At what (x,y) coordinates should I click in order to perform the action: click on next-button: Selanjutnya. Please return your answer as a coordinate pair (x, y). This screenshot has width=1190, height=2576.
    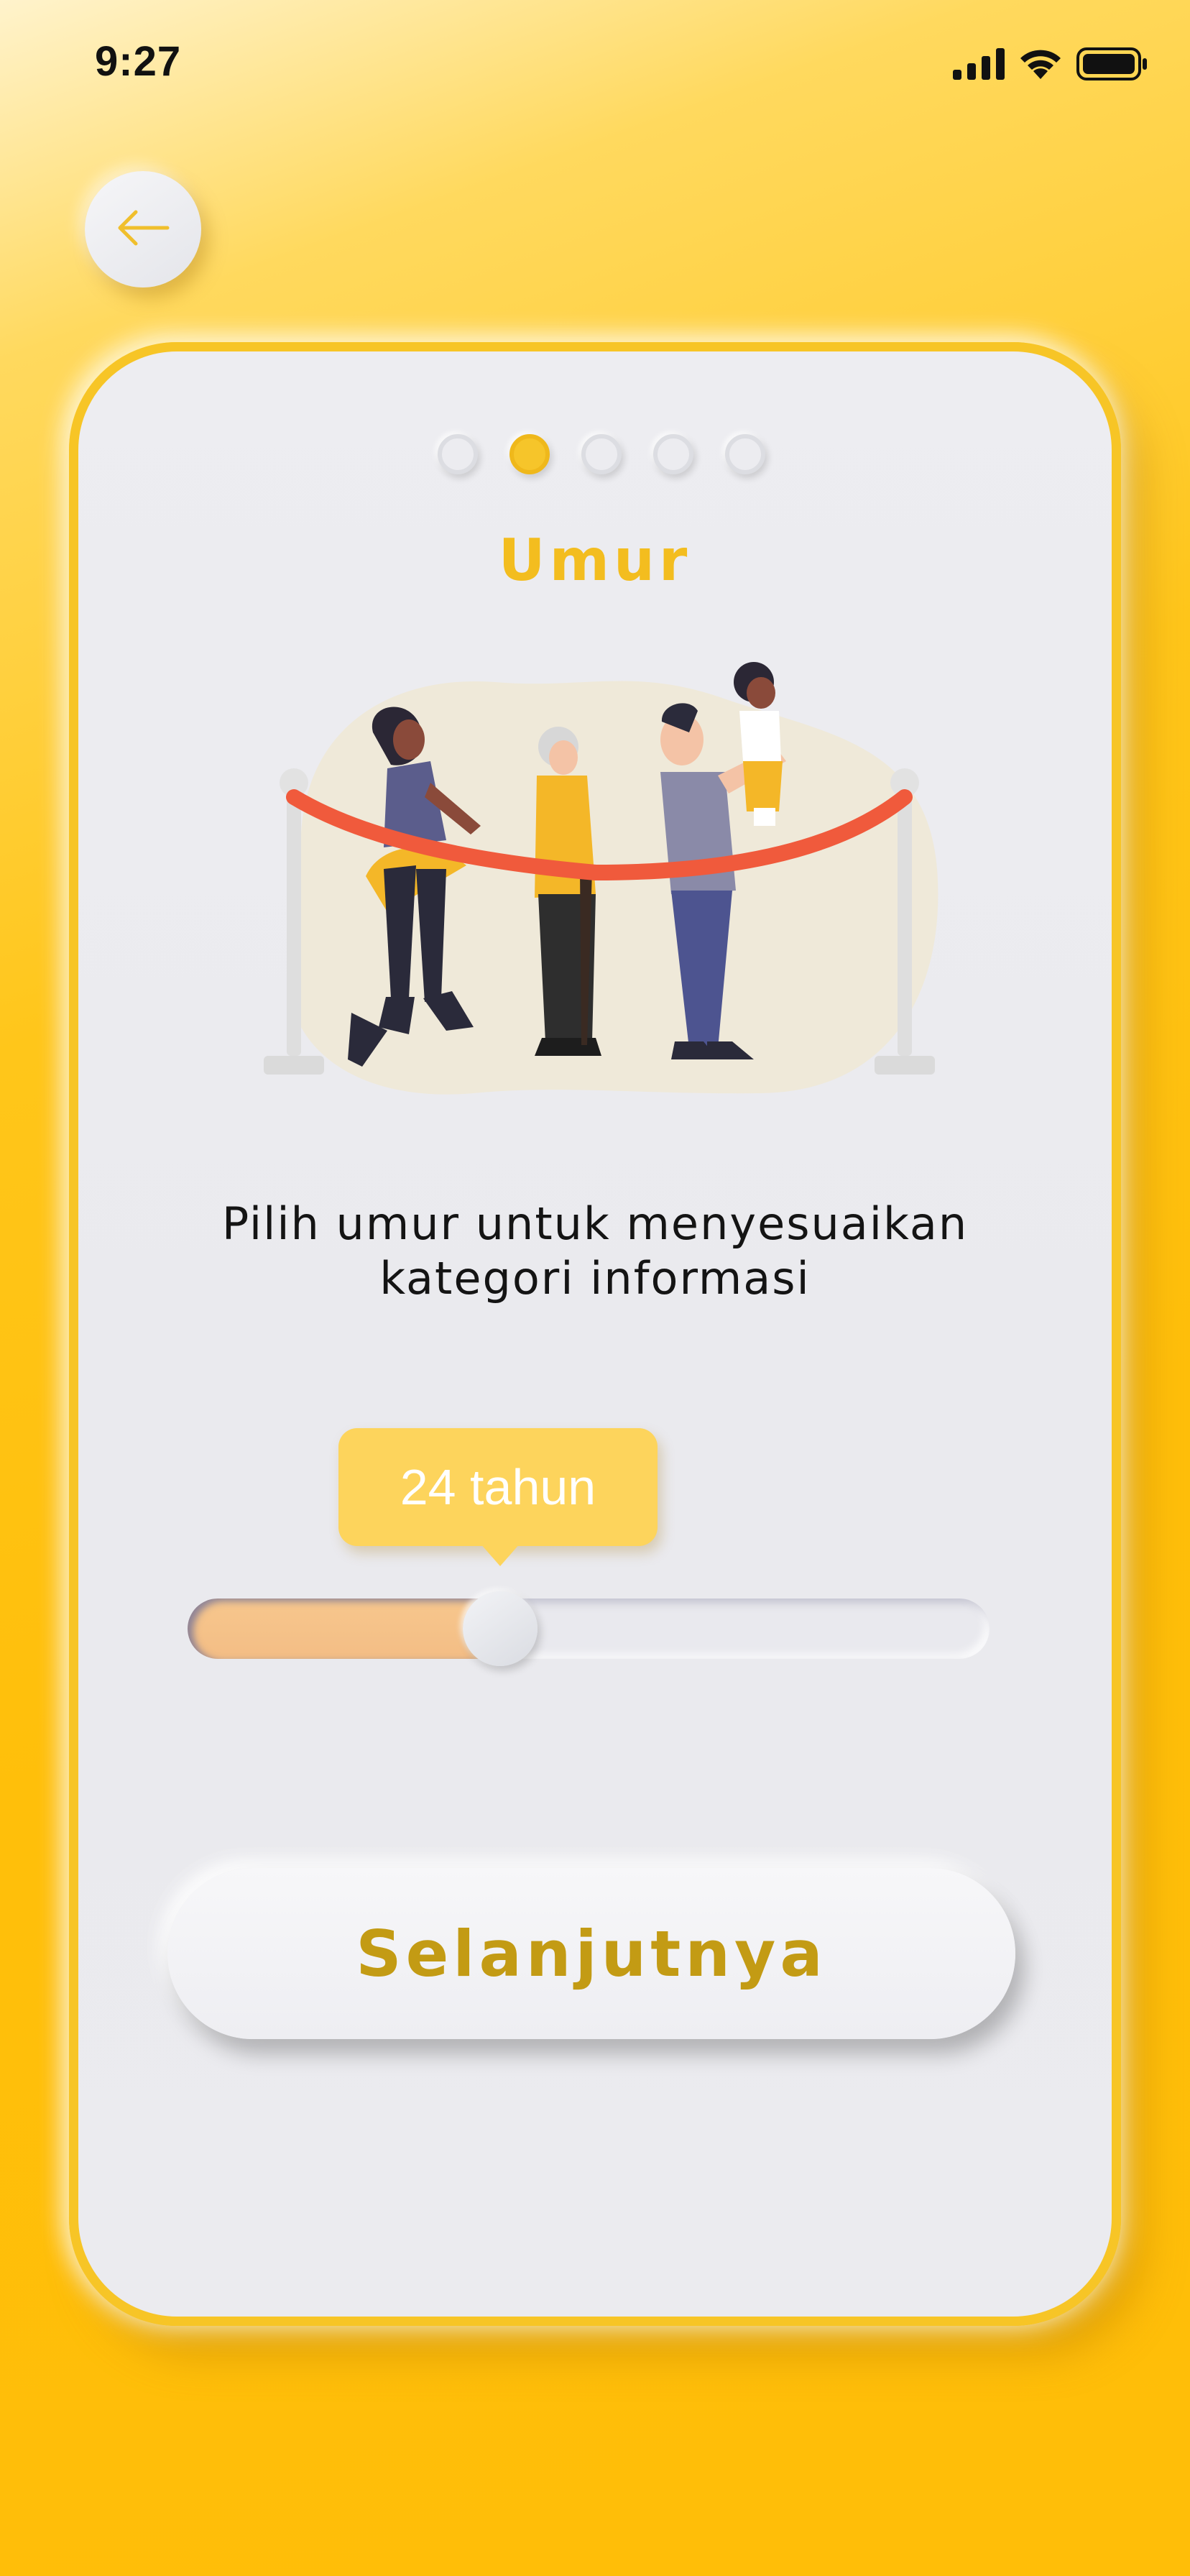
    Looking at the image, I should click on (591, 1953).